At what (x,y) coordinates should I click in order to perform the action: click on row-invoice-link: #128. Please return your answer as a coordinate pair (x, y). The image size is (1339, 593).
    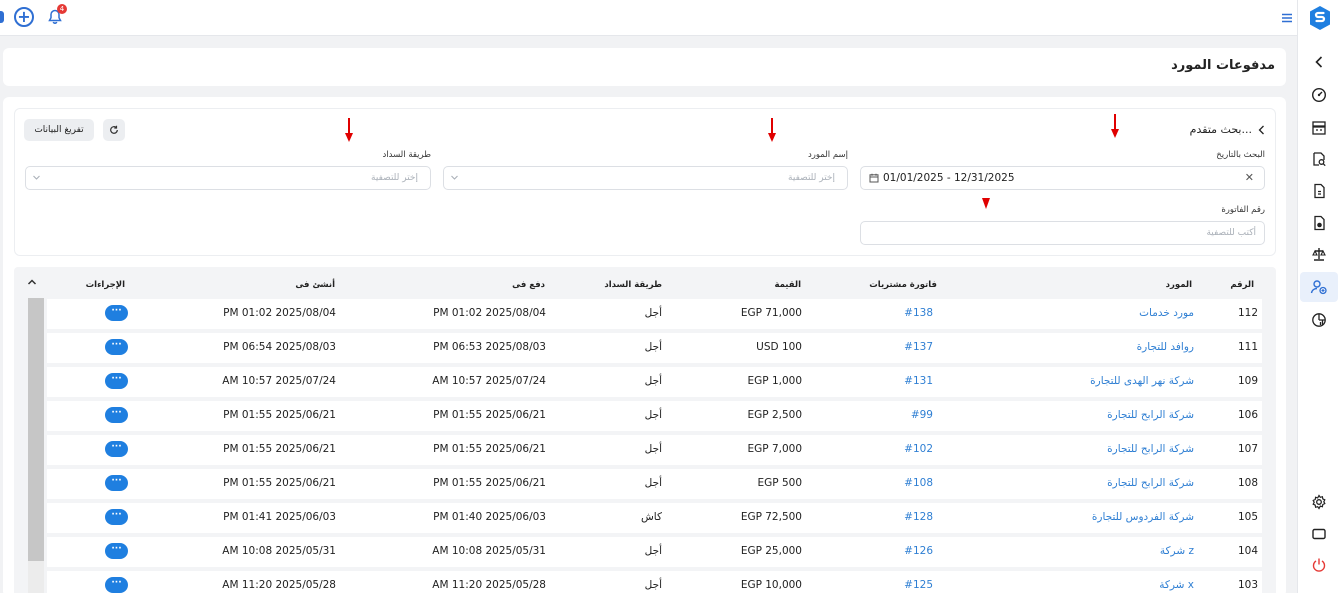
    Looking at the image, I should click on (918, 517).